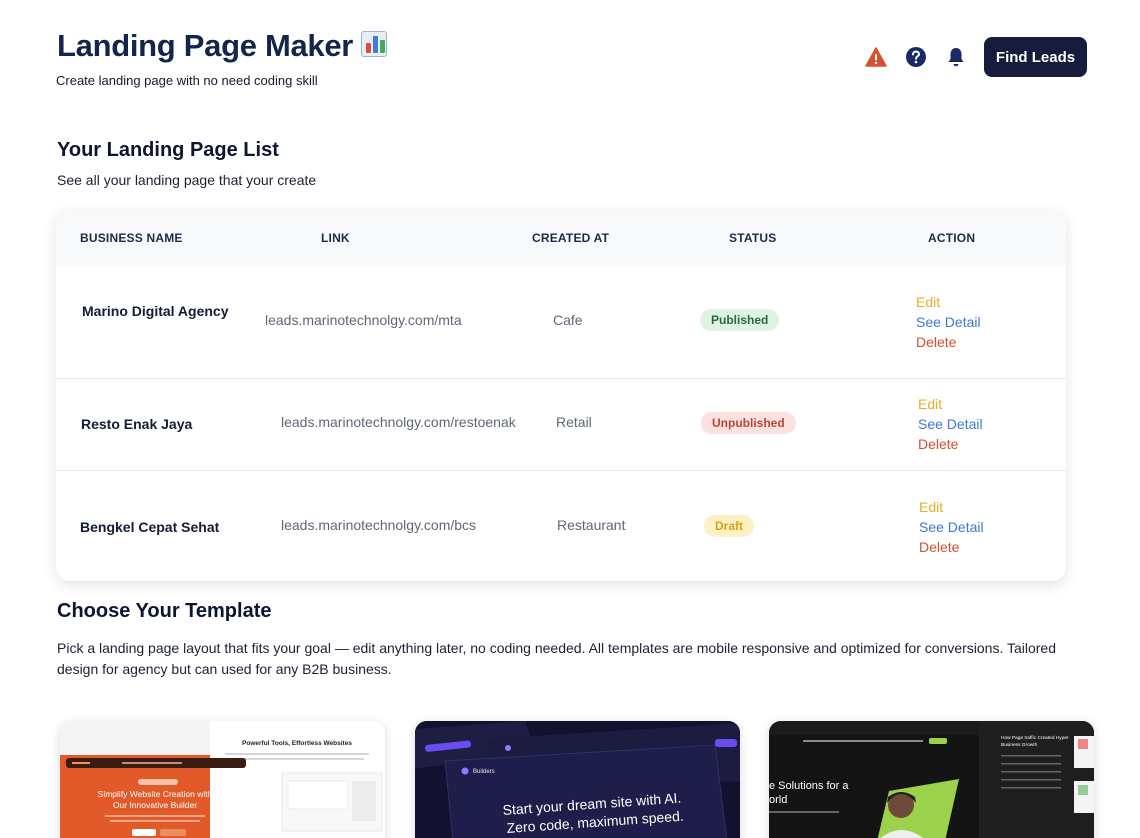 The height and width of the screenshot is (838, 1140). I want to click on find-leads-button: Find Leads, so click(1035, 57).